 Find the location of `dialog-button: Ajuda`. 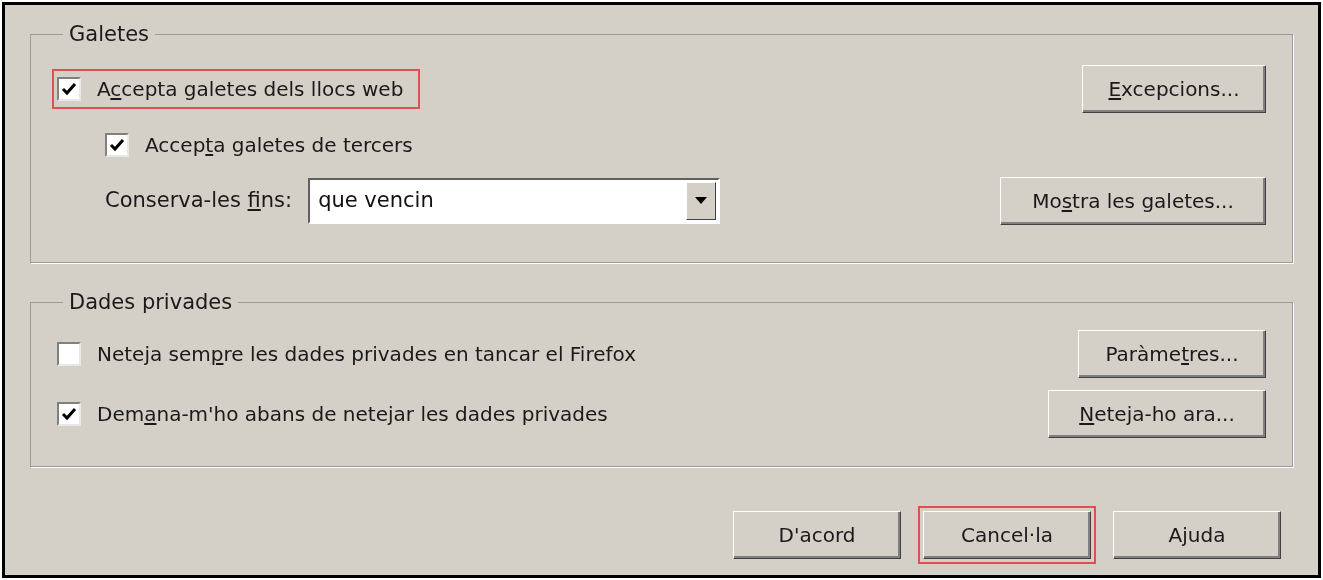

dialog-button: Ajuda is located at coordinates (1197, 535).